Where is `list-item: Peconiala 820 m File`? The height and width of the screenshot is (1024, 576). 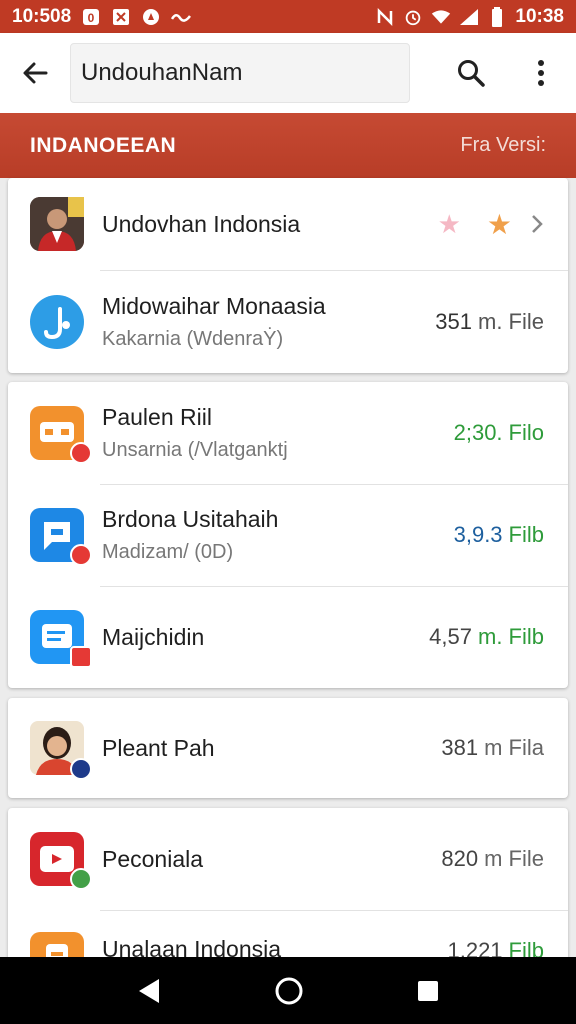
list-item: Peconiala 820 m File is located at coordinates (288, 859).